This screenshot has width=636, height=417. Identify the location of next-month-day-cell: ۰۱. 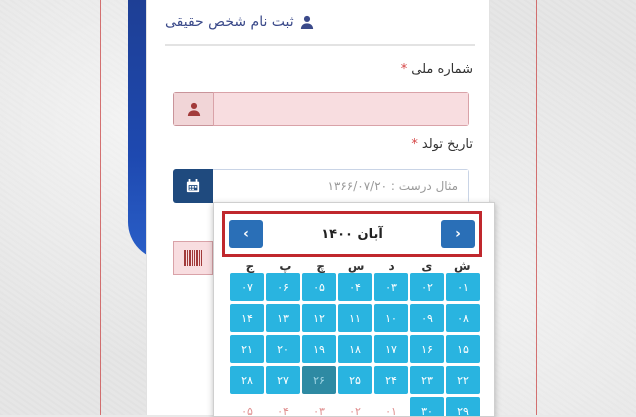
(391, 407).